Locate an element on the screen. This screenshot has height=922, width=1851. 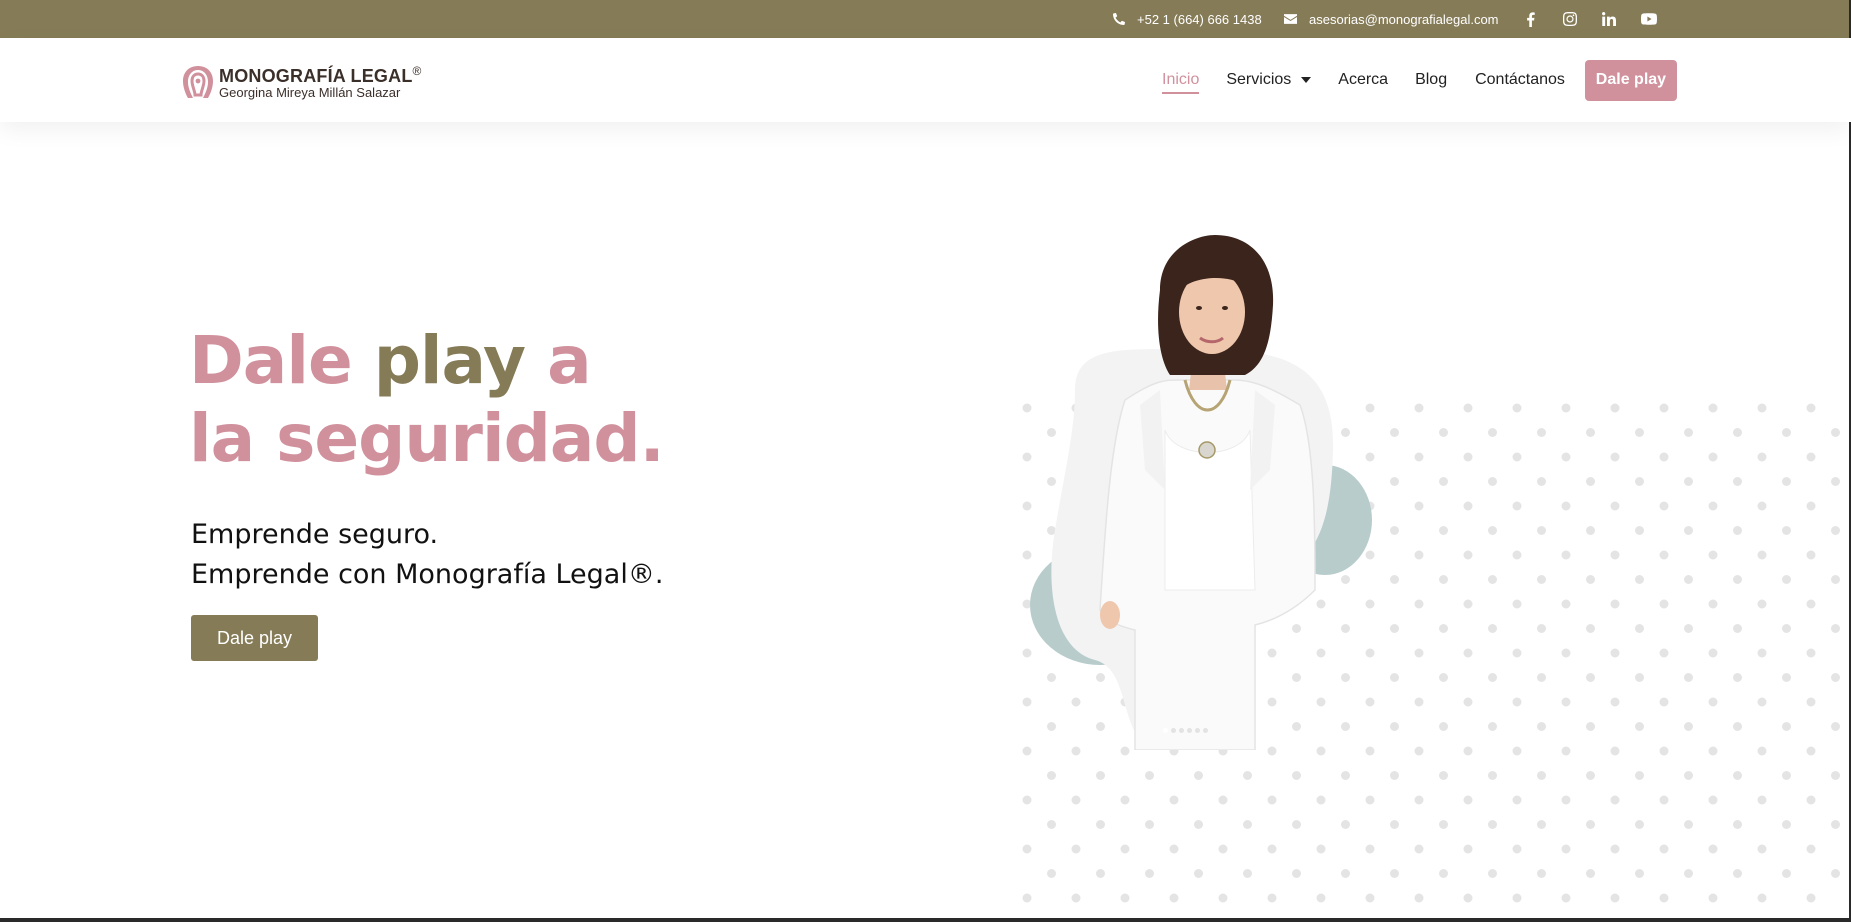
facebook-icon is located at coordinates (1530, 19).